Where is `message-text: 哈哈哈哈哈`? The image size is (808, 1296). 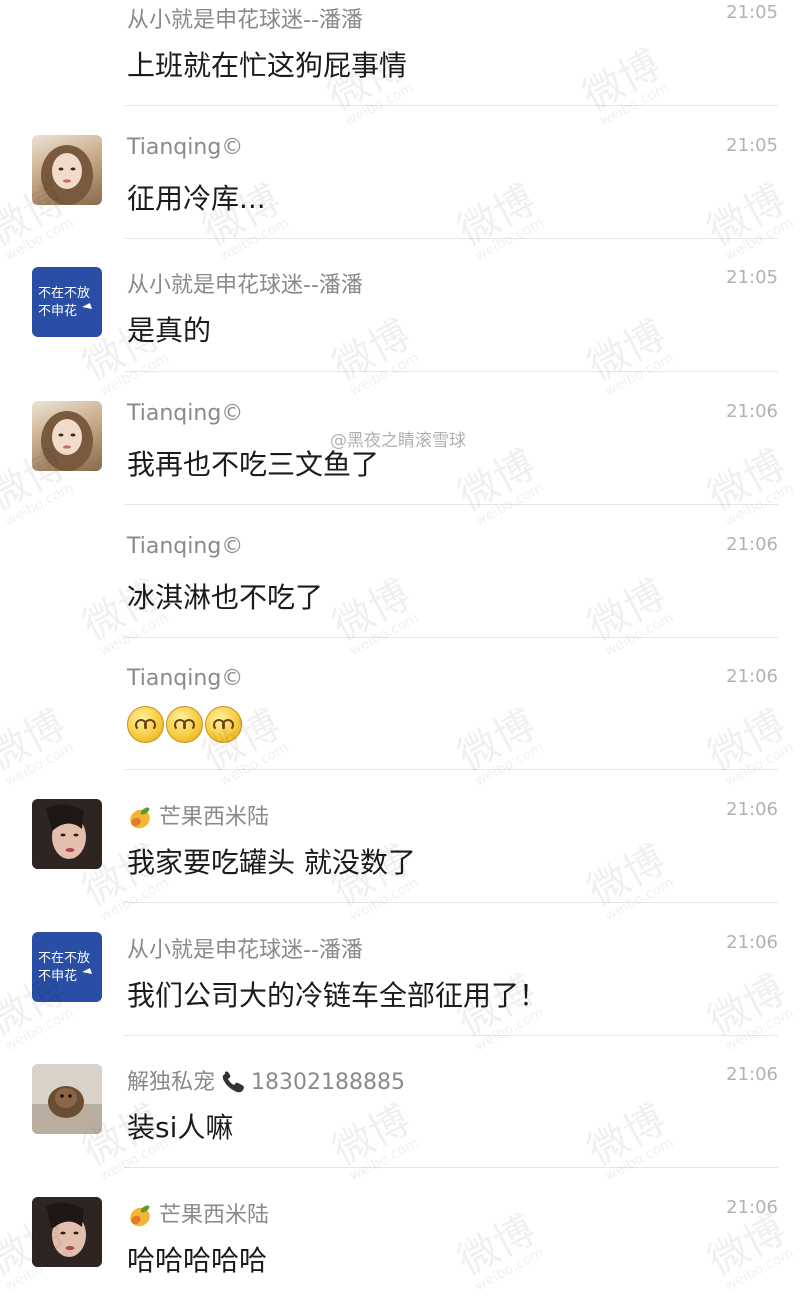 message-text: 哈哈哈哈哈 is located at coordinates (197, 1260).